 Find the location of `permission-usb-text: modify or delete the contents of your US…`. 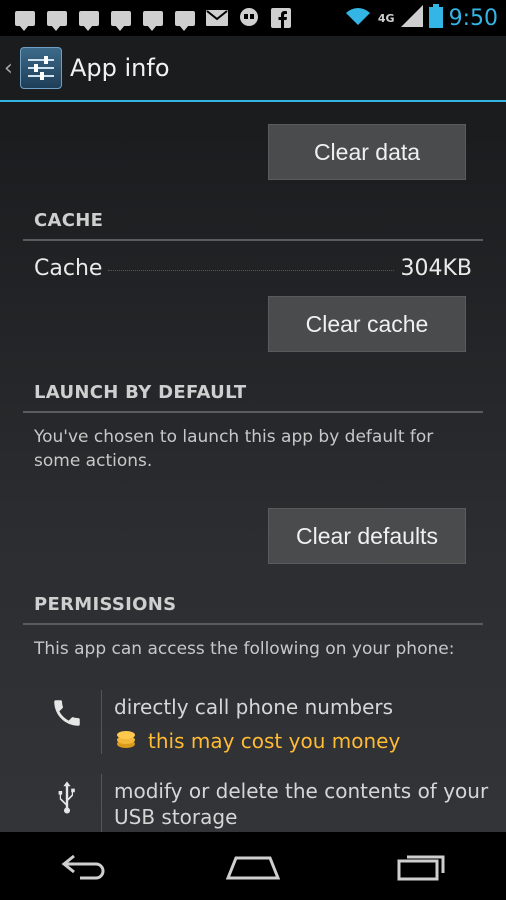

permission-usb-text: modify or delete the contents of your US… is located at coordinates (301, 804).